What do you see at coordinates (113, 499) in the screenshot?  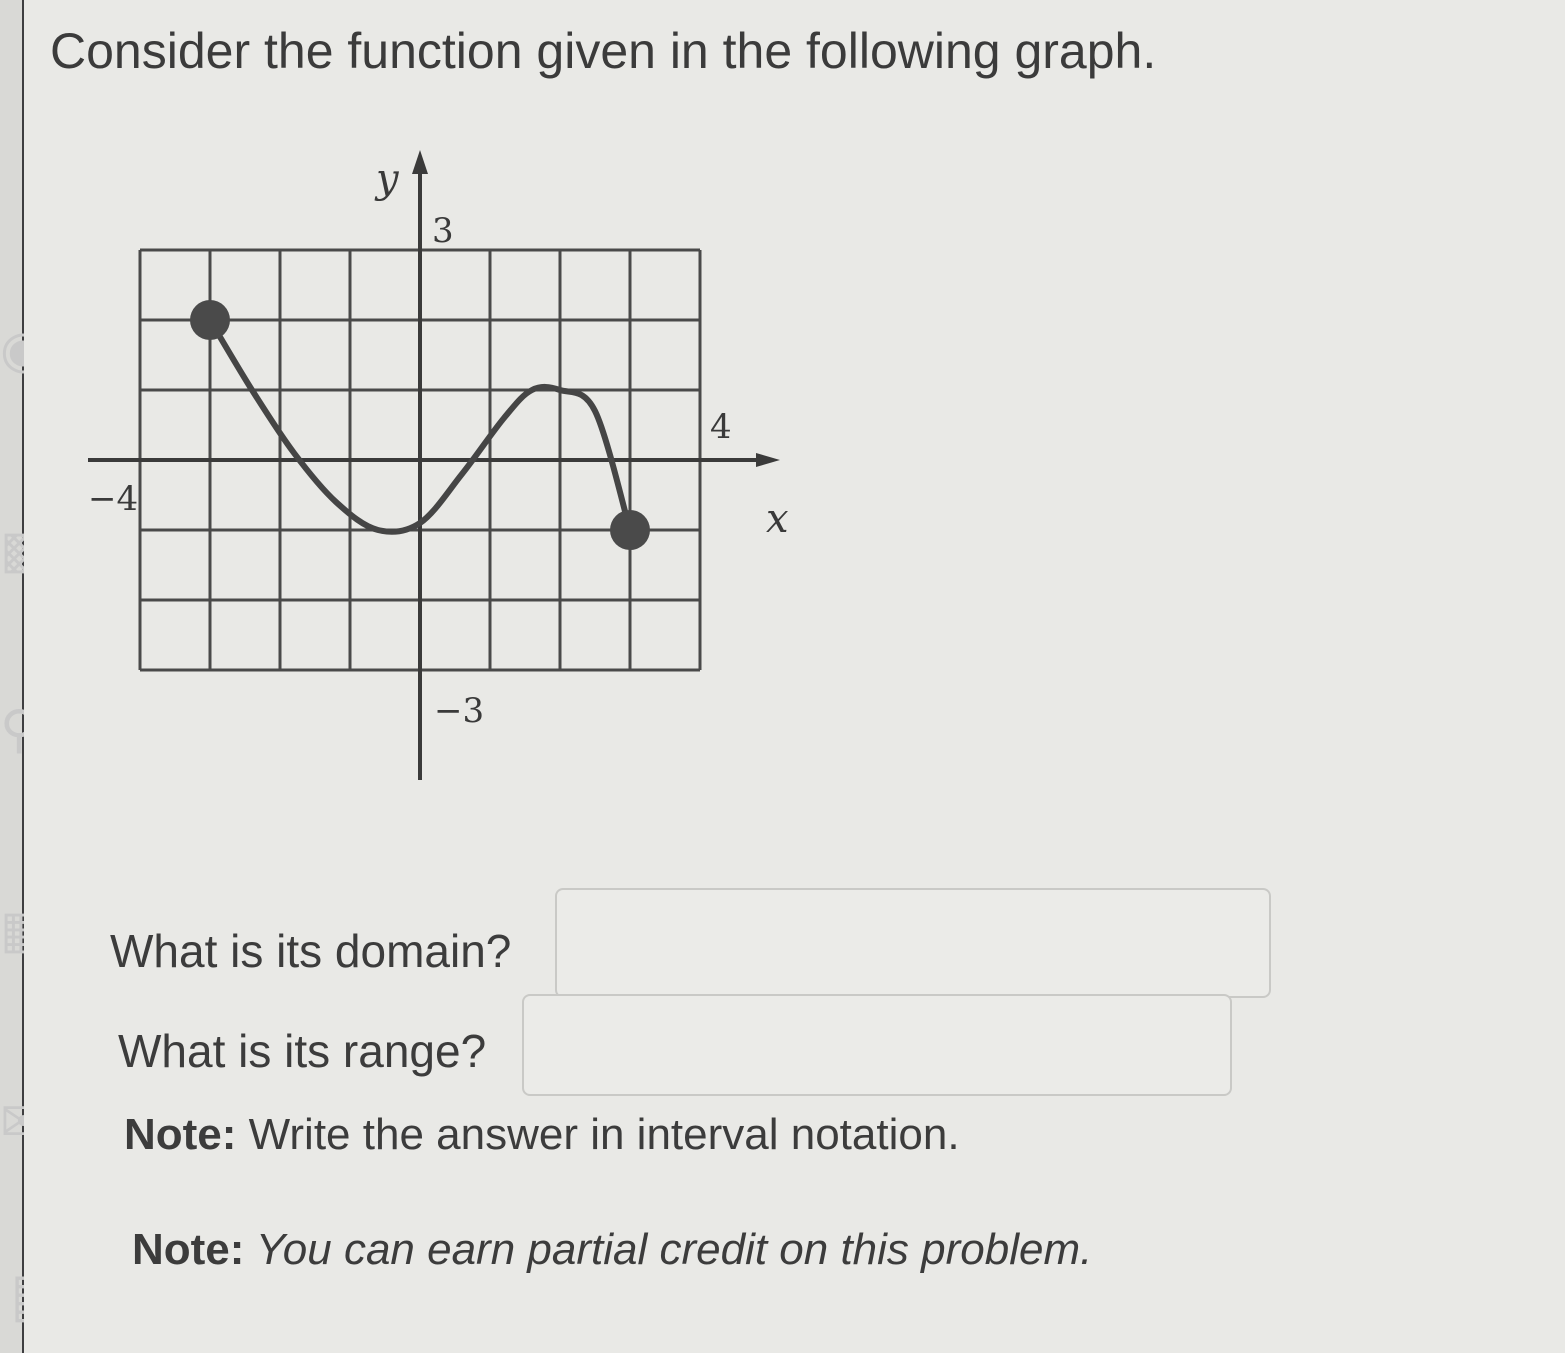 I see `x-tick-left: −4` at bounding box center [113, 499].